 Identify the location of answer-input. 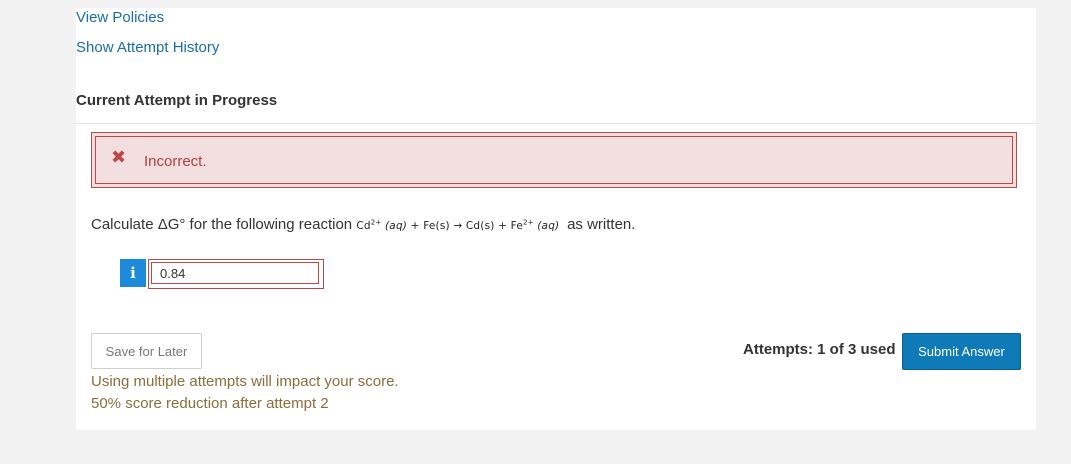
(235, 273).